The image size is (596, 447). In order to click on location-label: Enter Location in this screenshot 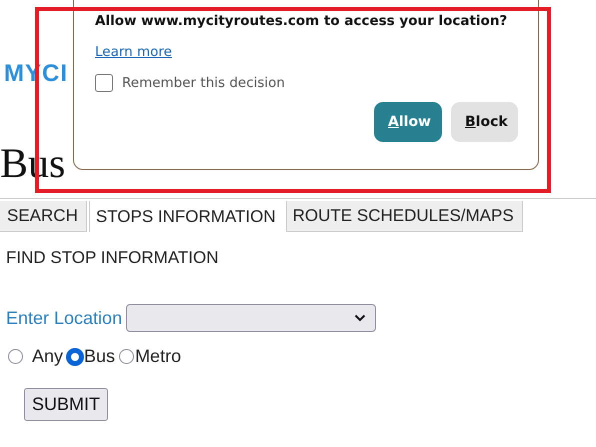, I will do `click(64, 318)`.